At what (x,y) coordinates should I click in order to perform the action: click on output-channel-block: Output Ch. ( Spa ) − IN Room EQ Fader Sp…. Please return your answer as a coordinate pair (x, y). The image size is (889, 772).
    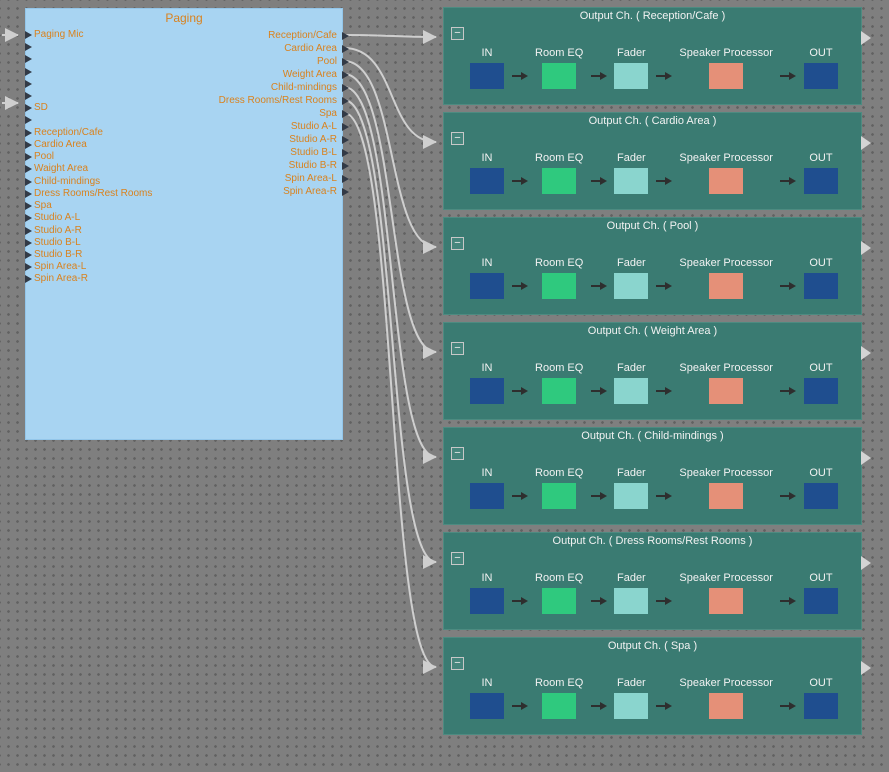
    Looking at the image, I should click on (657, 686).